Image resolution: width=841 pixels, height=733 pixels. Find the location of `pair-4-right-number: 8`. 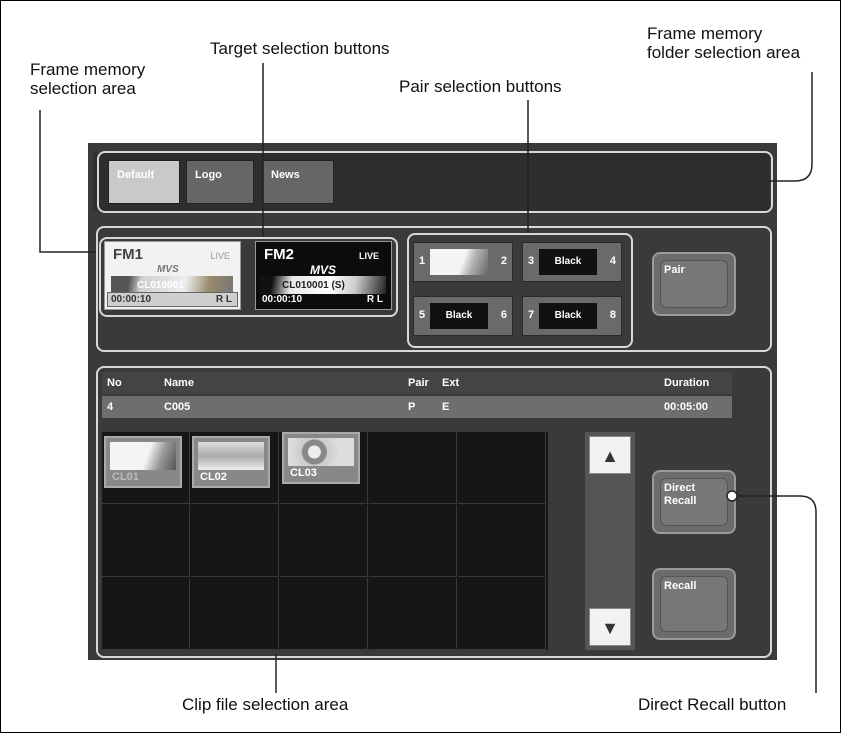

pair-4-right-number: 8 is located at coordinates (612, 315).